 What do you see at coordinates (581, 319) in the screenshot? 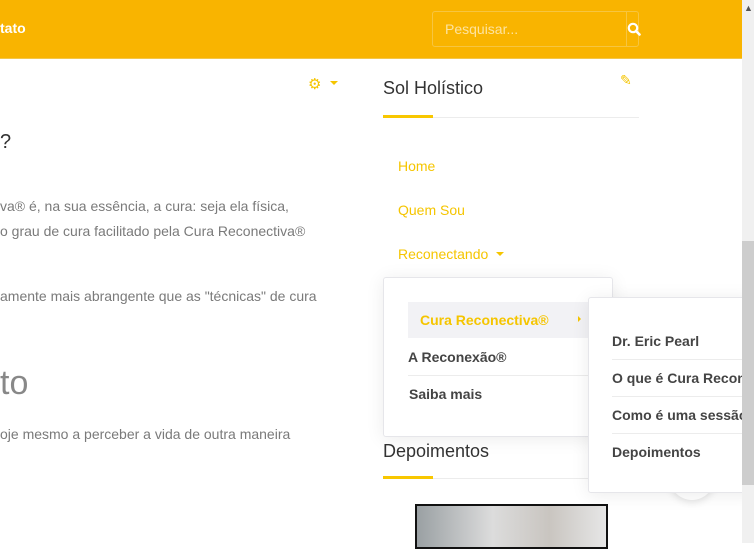
I see `caret-right-icon` at bounding box center [581, 319].